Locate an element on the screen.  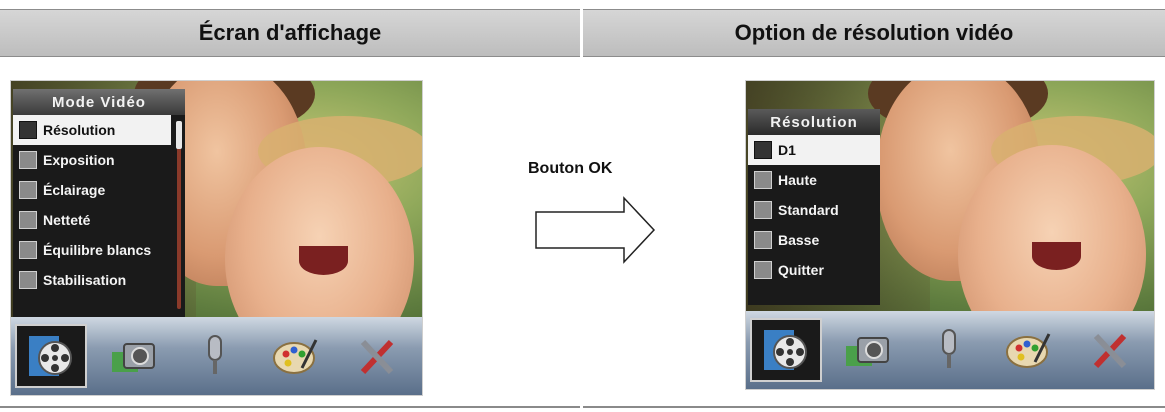
menu-item-label: Basse is located at coordinates (799, 240).